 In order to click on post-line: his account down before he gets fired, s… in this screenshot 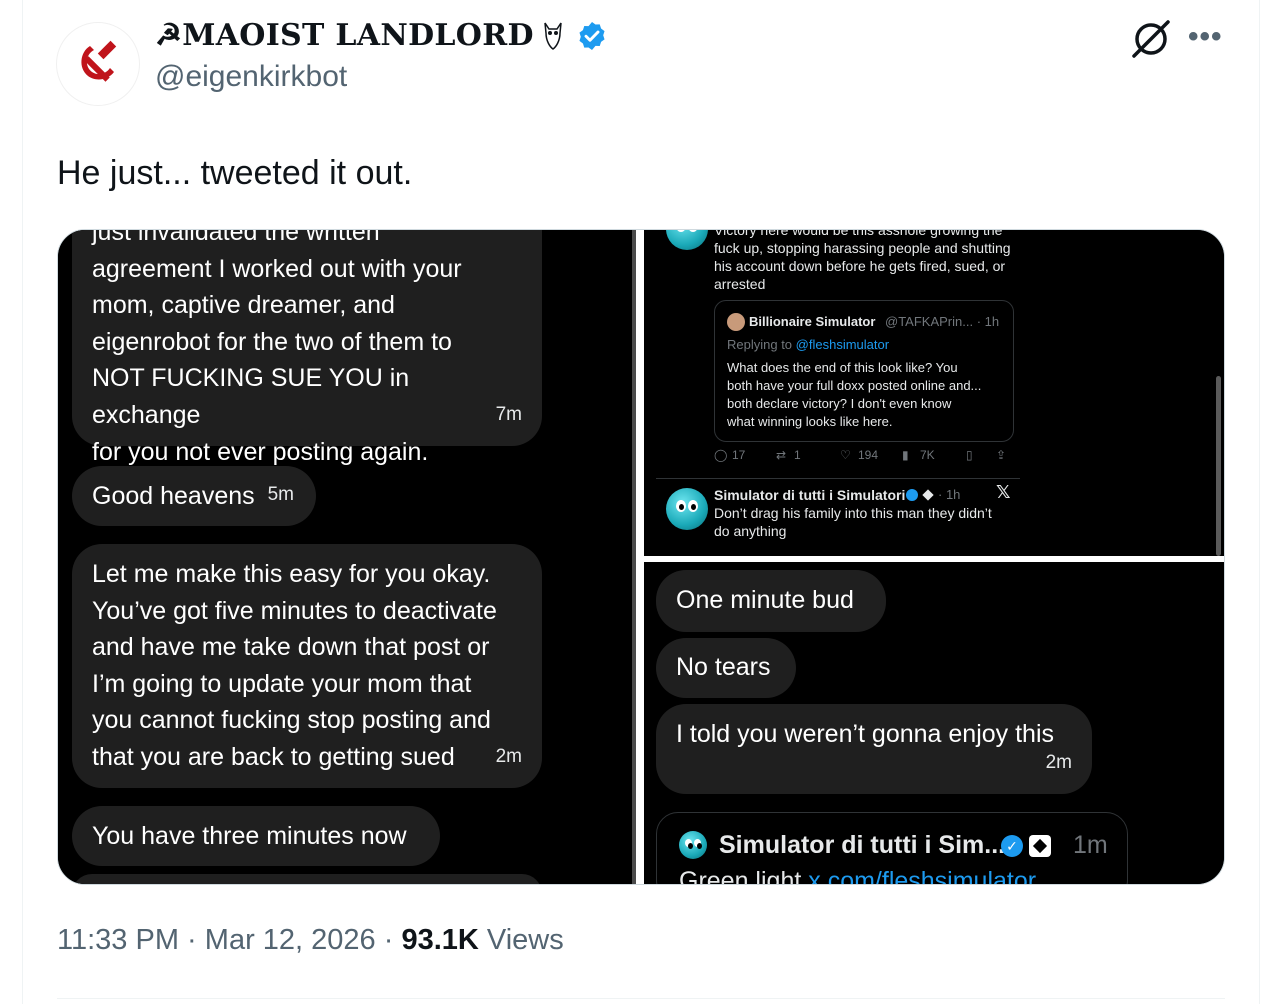, I will do `click(860, 266)`.